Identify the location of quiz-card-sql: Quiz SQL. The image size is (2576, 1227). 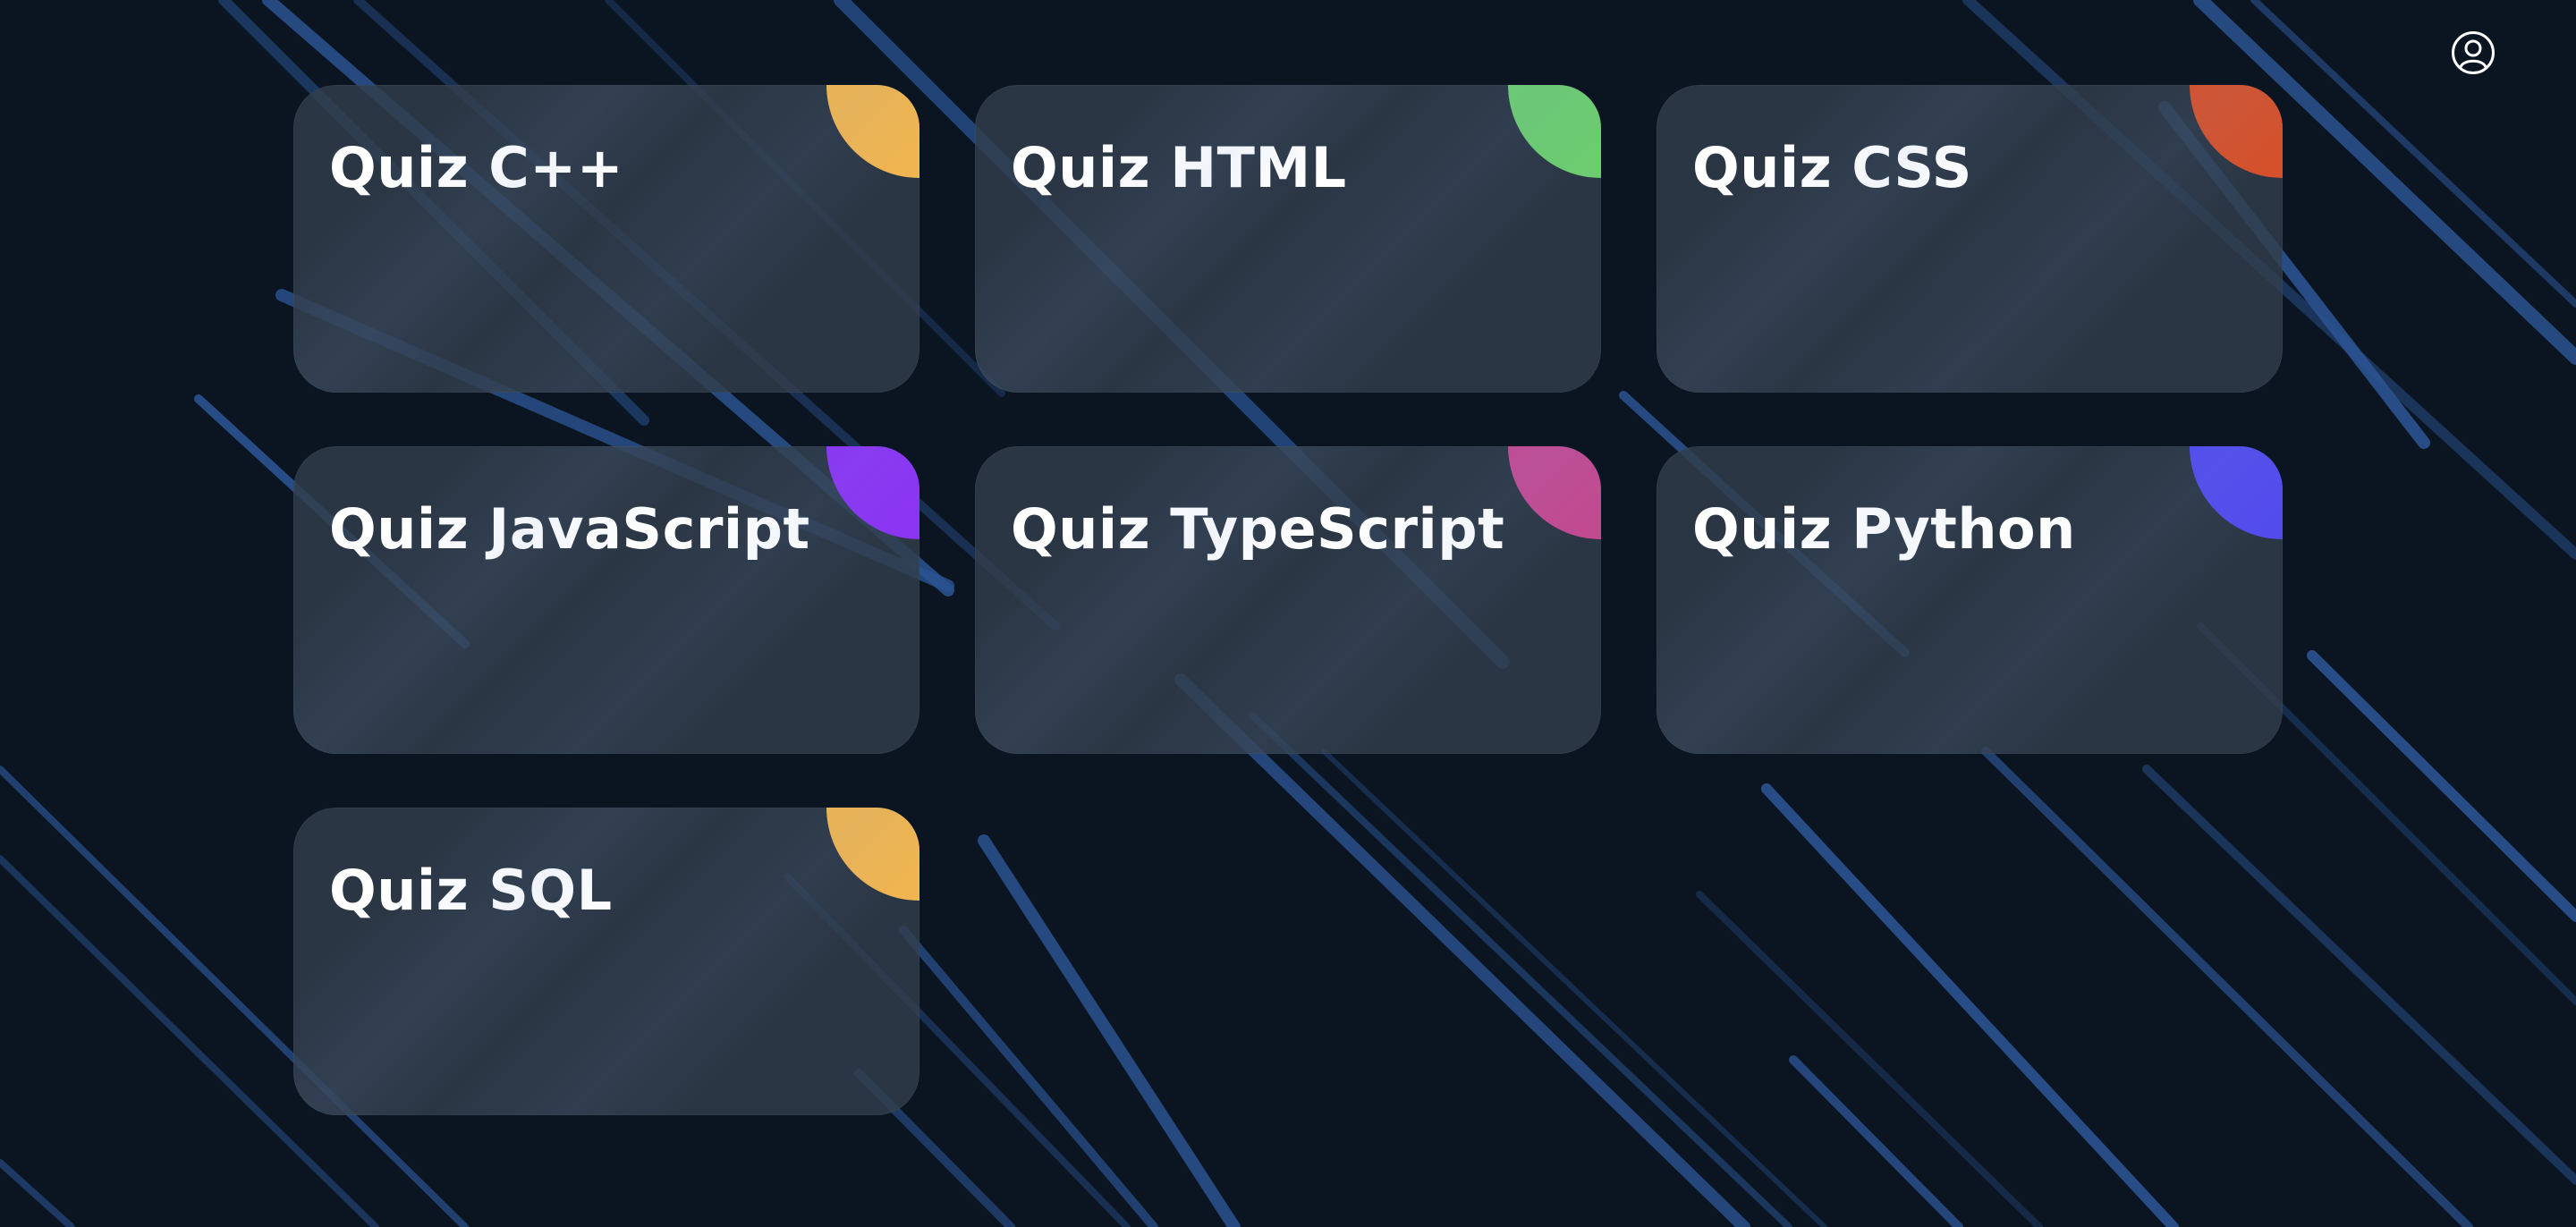
(606, 961).